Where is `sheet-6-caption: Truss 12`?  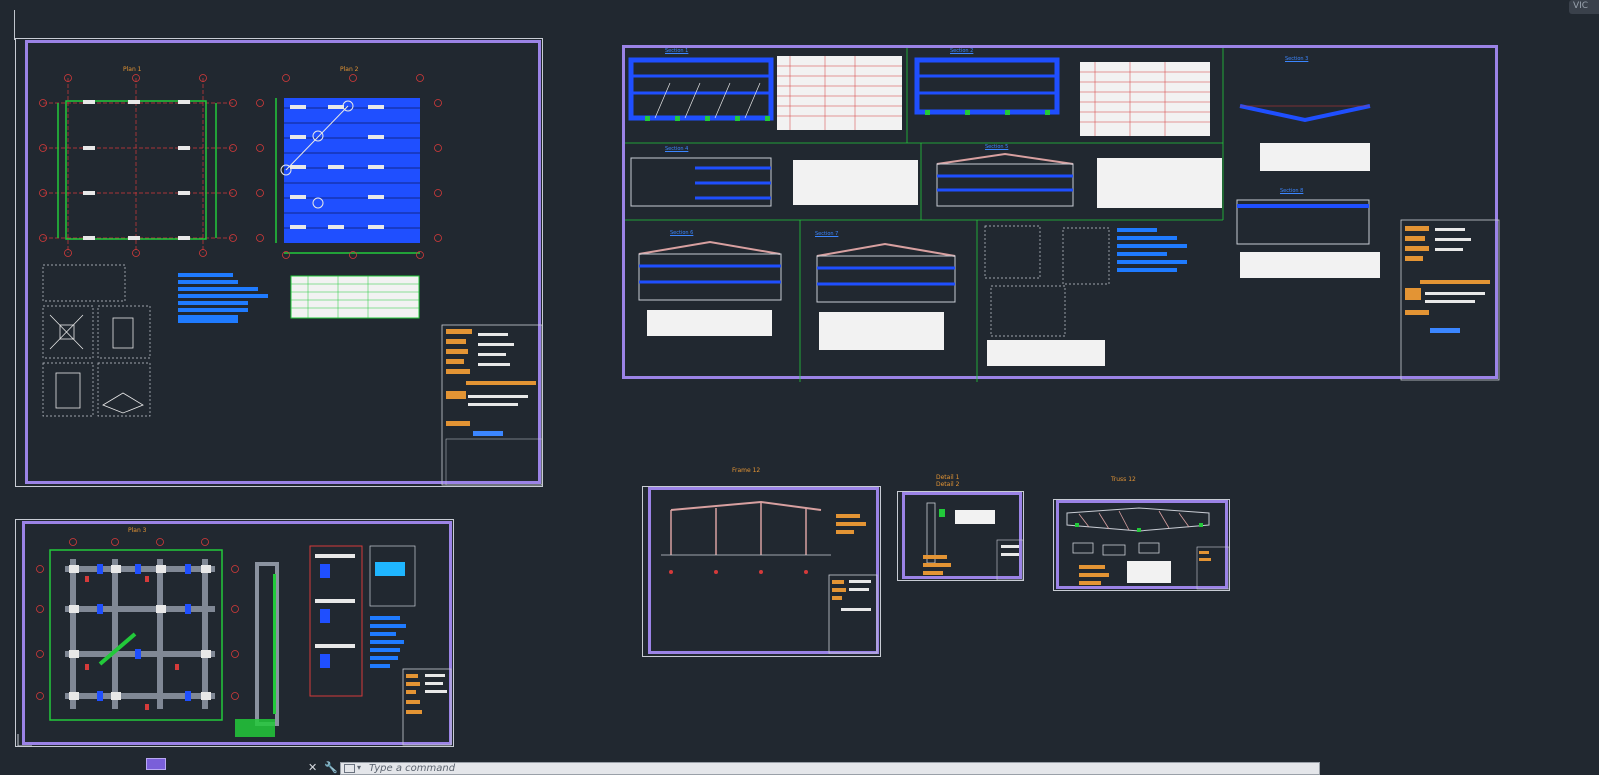 sheet-6-caption: Truss 12 is located at coordinates (1123, 479).